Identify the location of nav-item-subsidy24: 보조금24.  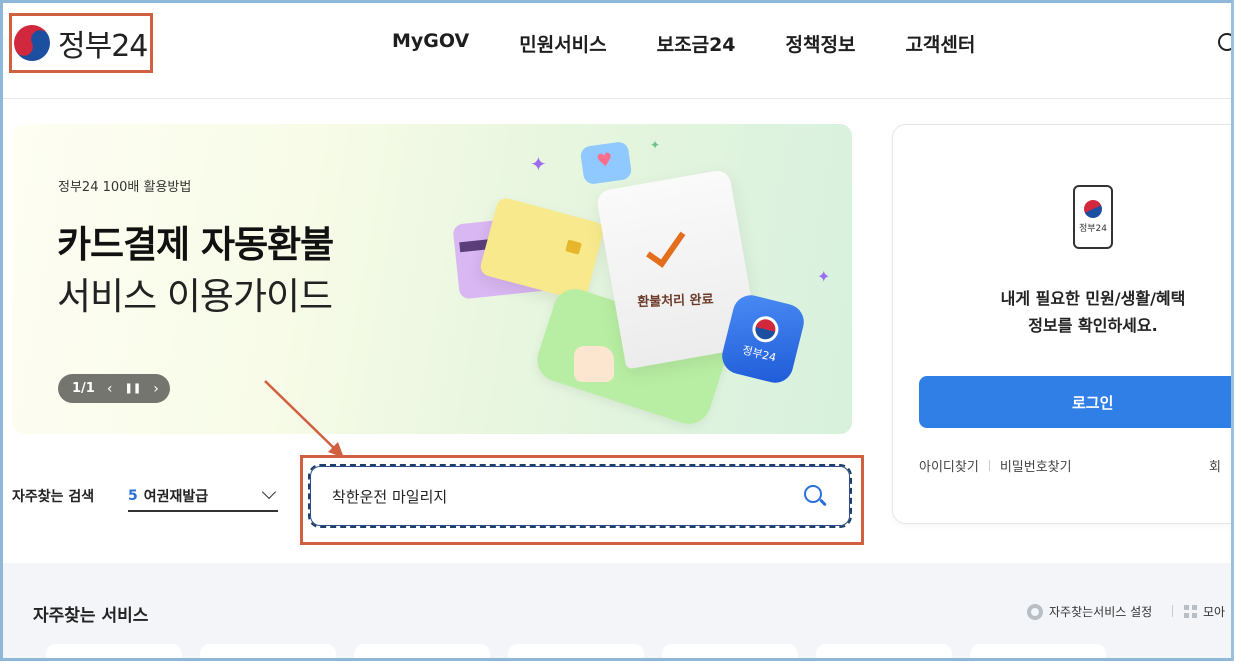
(696, 43).